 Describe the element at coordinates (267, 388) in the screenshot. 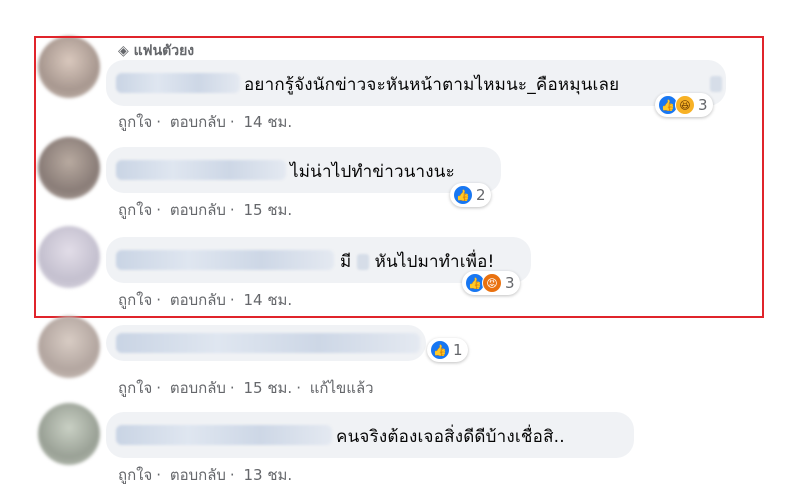

I see `comment-time: 15 ชม.` at that location.